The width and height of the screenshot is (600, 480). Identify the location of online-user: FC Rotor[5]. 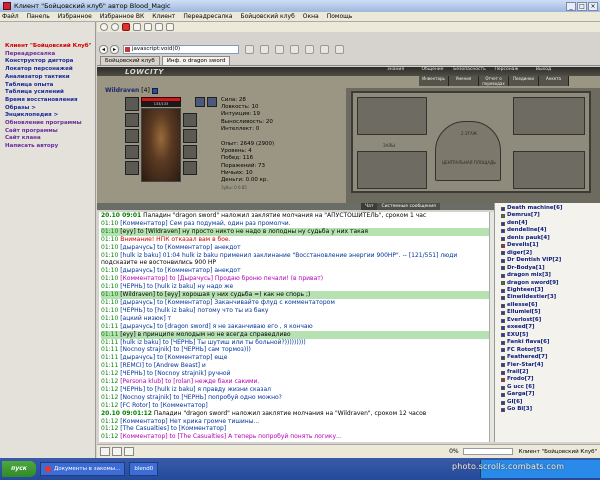
(550, 350).